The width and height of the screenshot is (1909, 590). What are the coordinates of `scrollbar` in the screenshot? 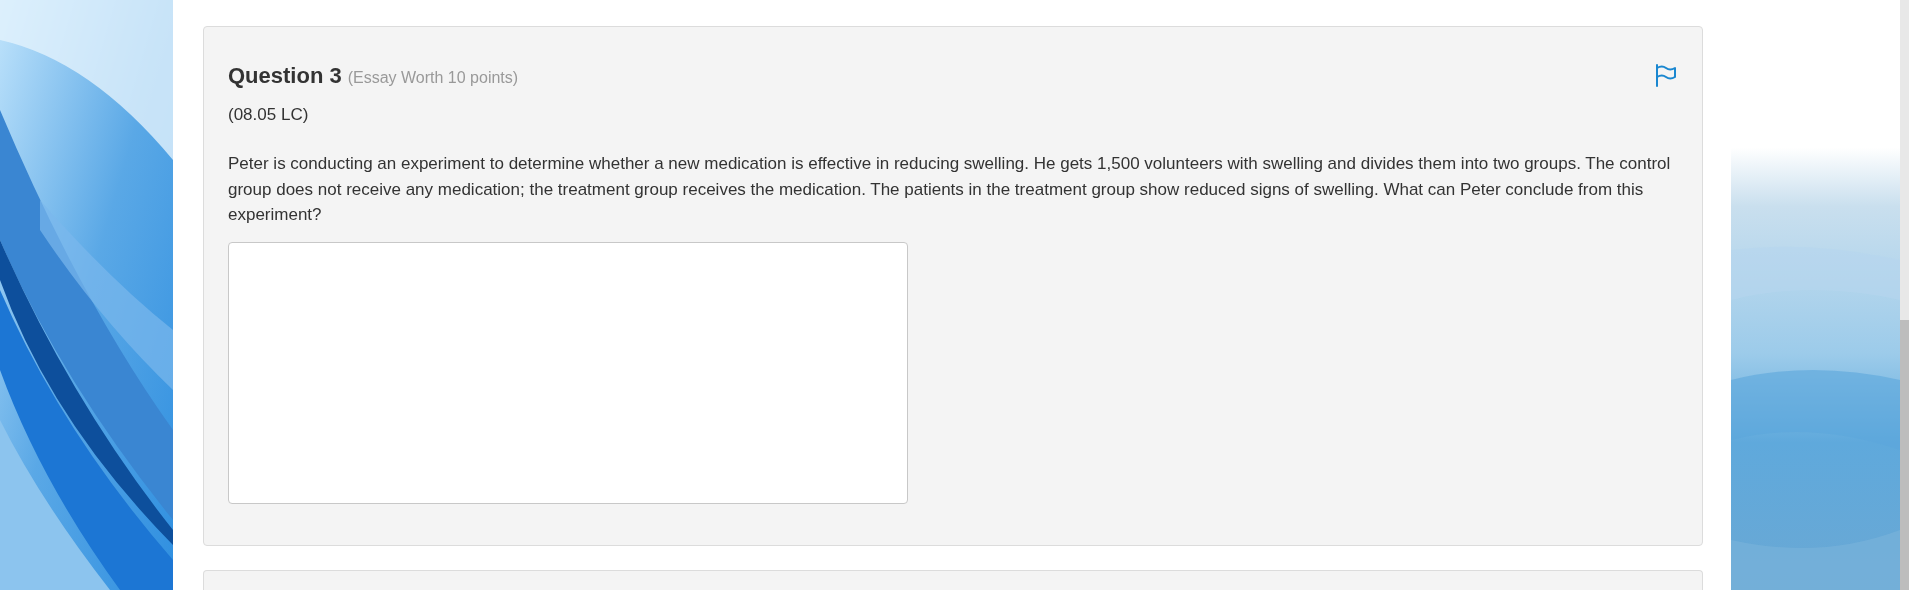 It's located at (1904, 295).